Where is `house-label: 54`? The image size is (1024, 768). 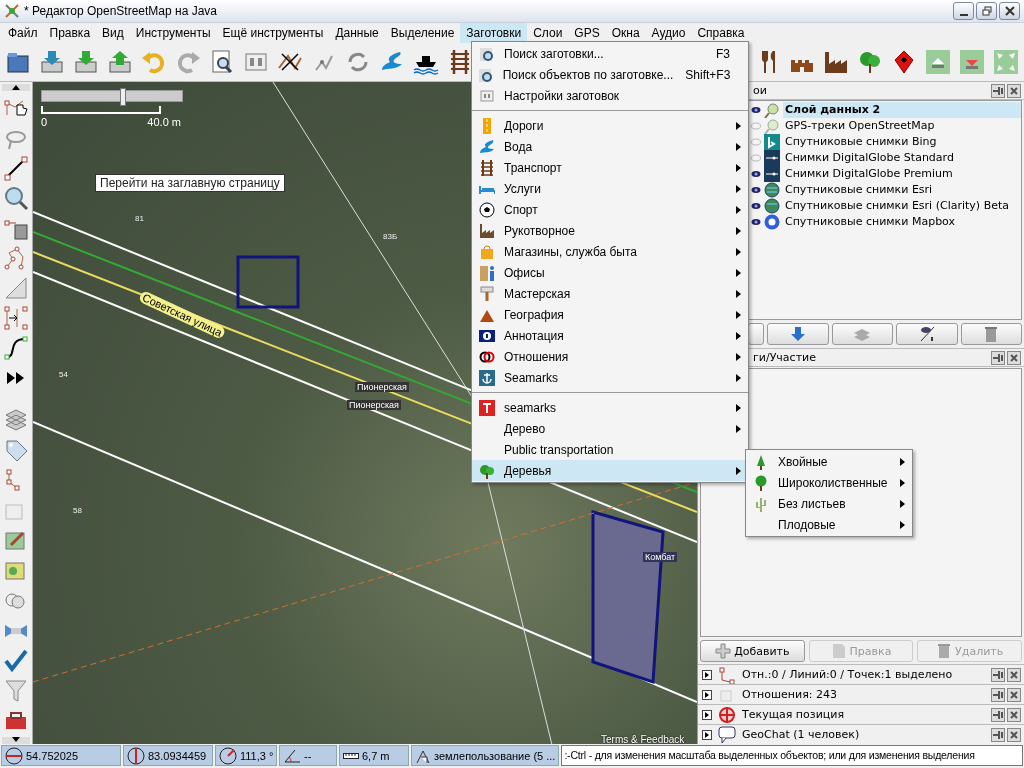 house-label: 54 is located at coordinates (63, 374).